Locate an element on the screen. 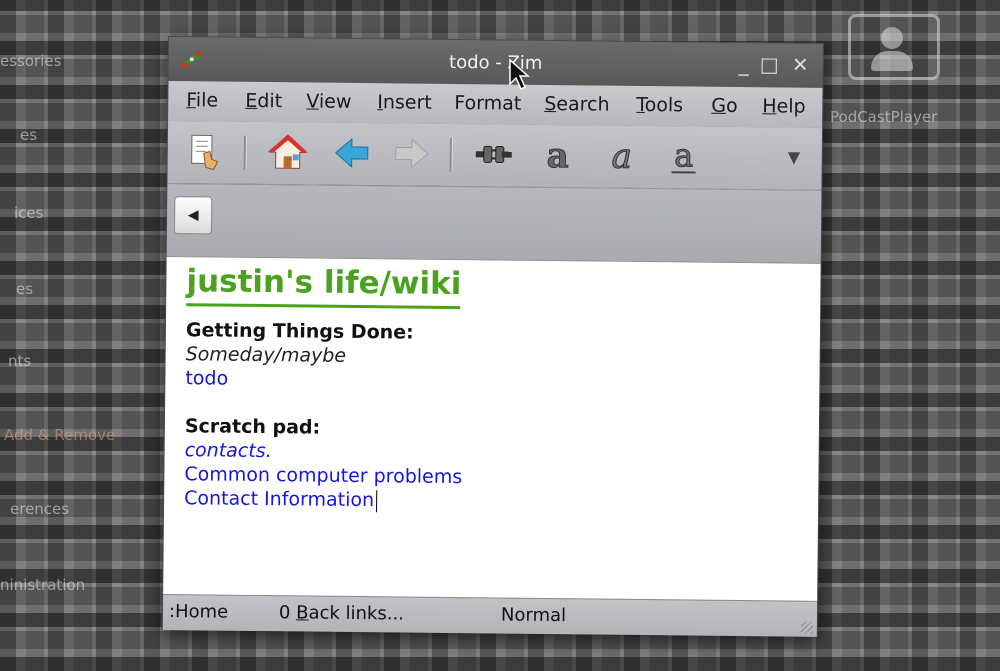 This screenshot has height=671, width=1000. person-icon-head is located at coordinates (892, 38).